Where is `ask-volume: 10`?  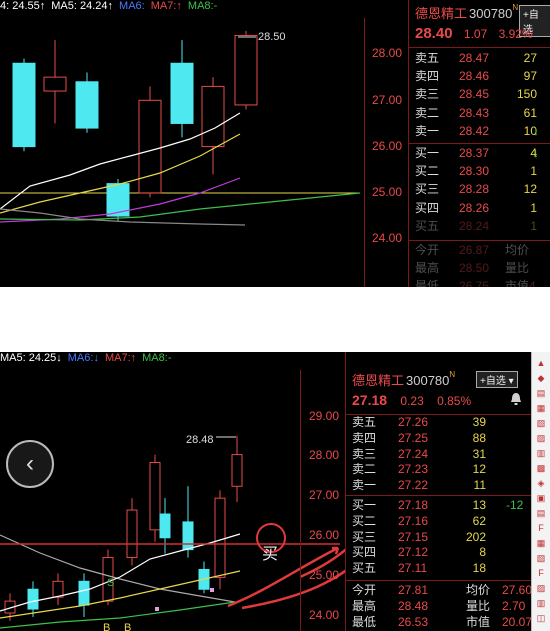 ask-volume: 10 is located at coordinates (530, 130).